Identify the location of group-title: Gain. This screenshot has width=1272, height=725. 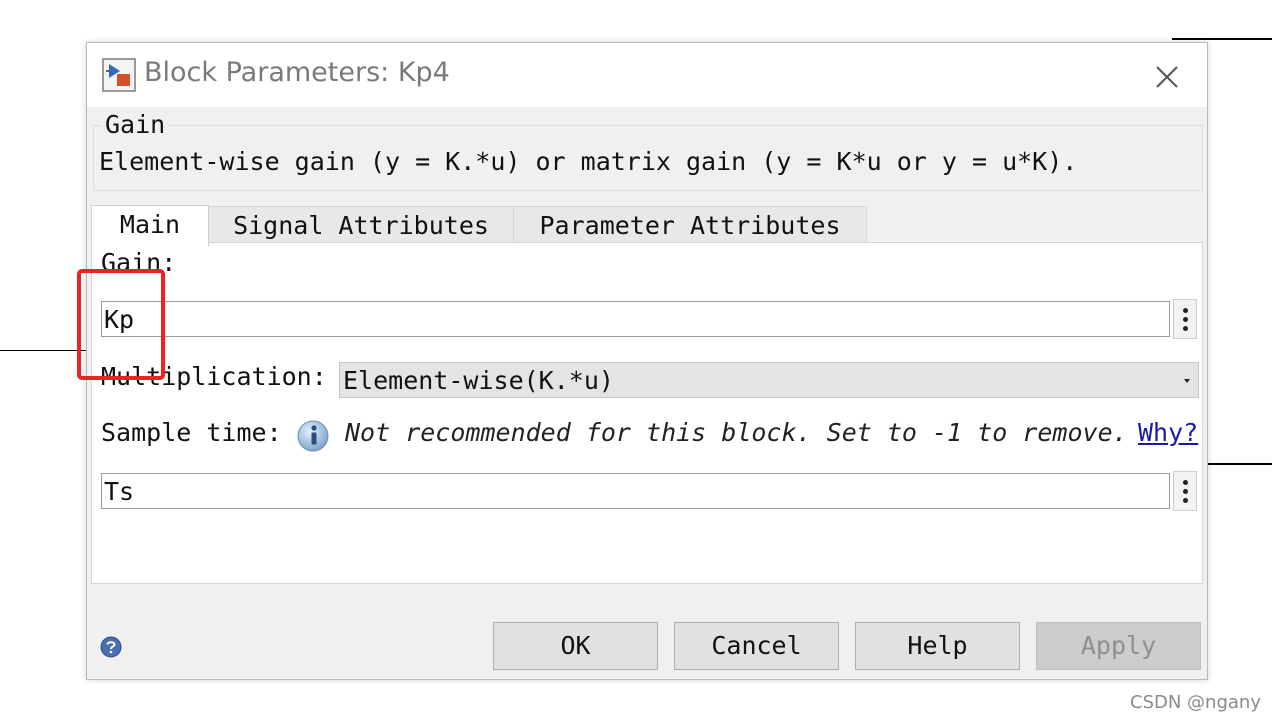
(135, 124).